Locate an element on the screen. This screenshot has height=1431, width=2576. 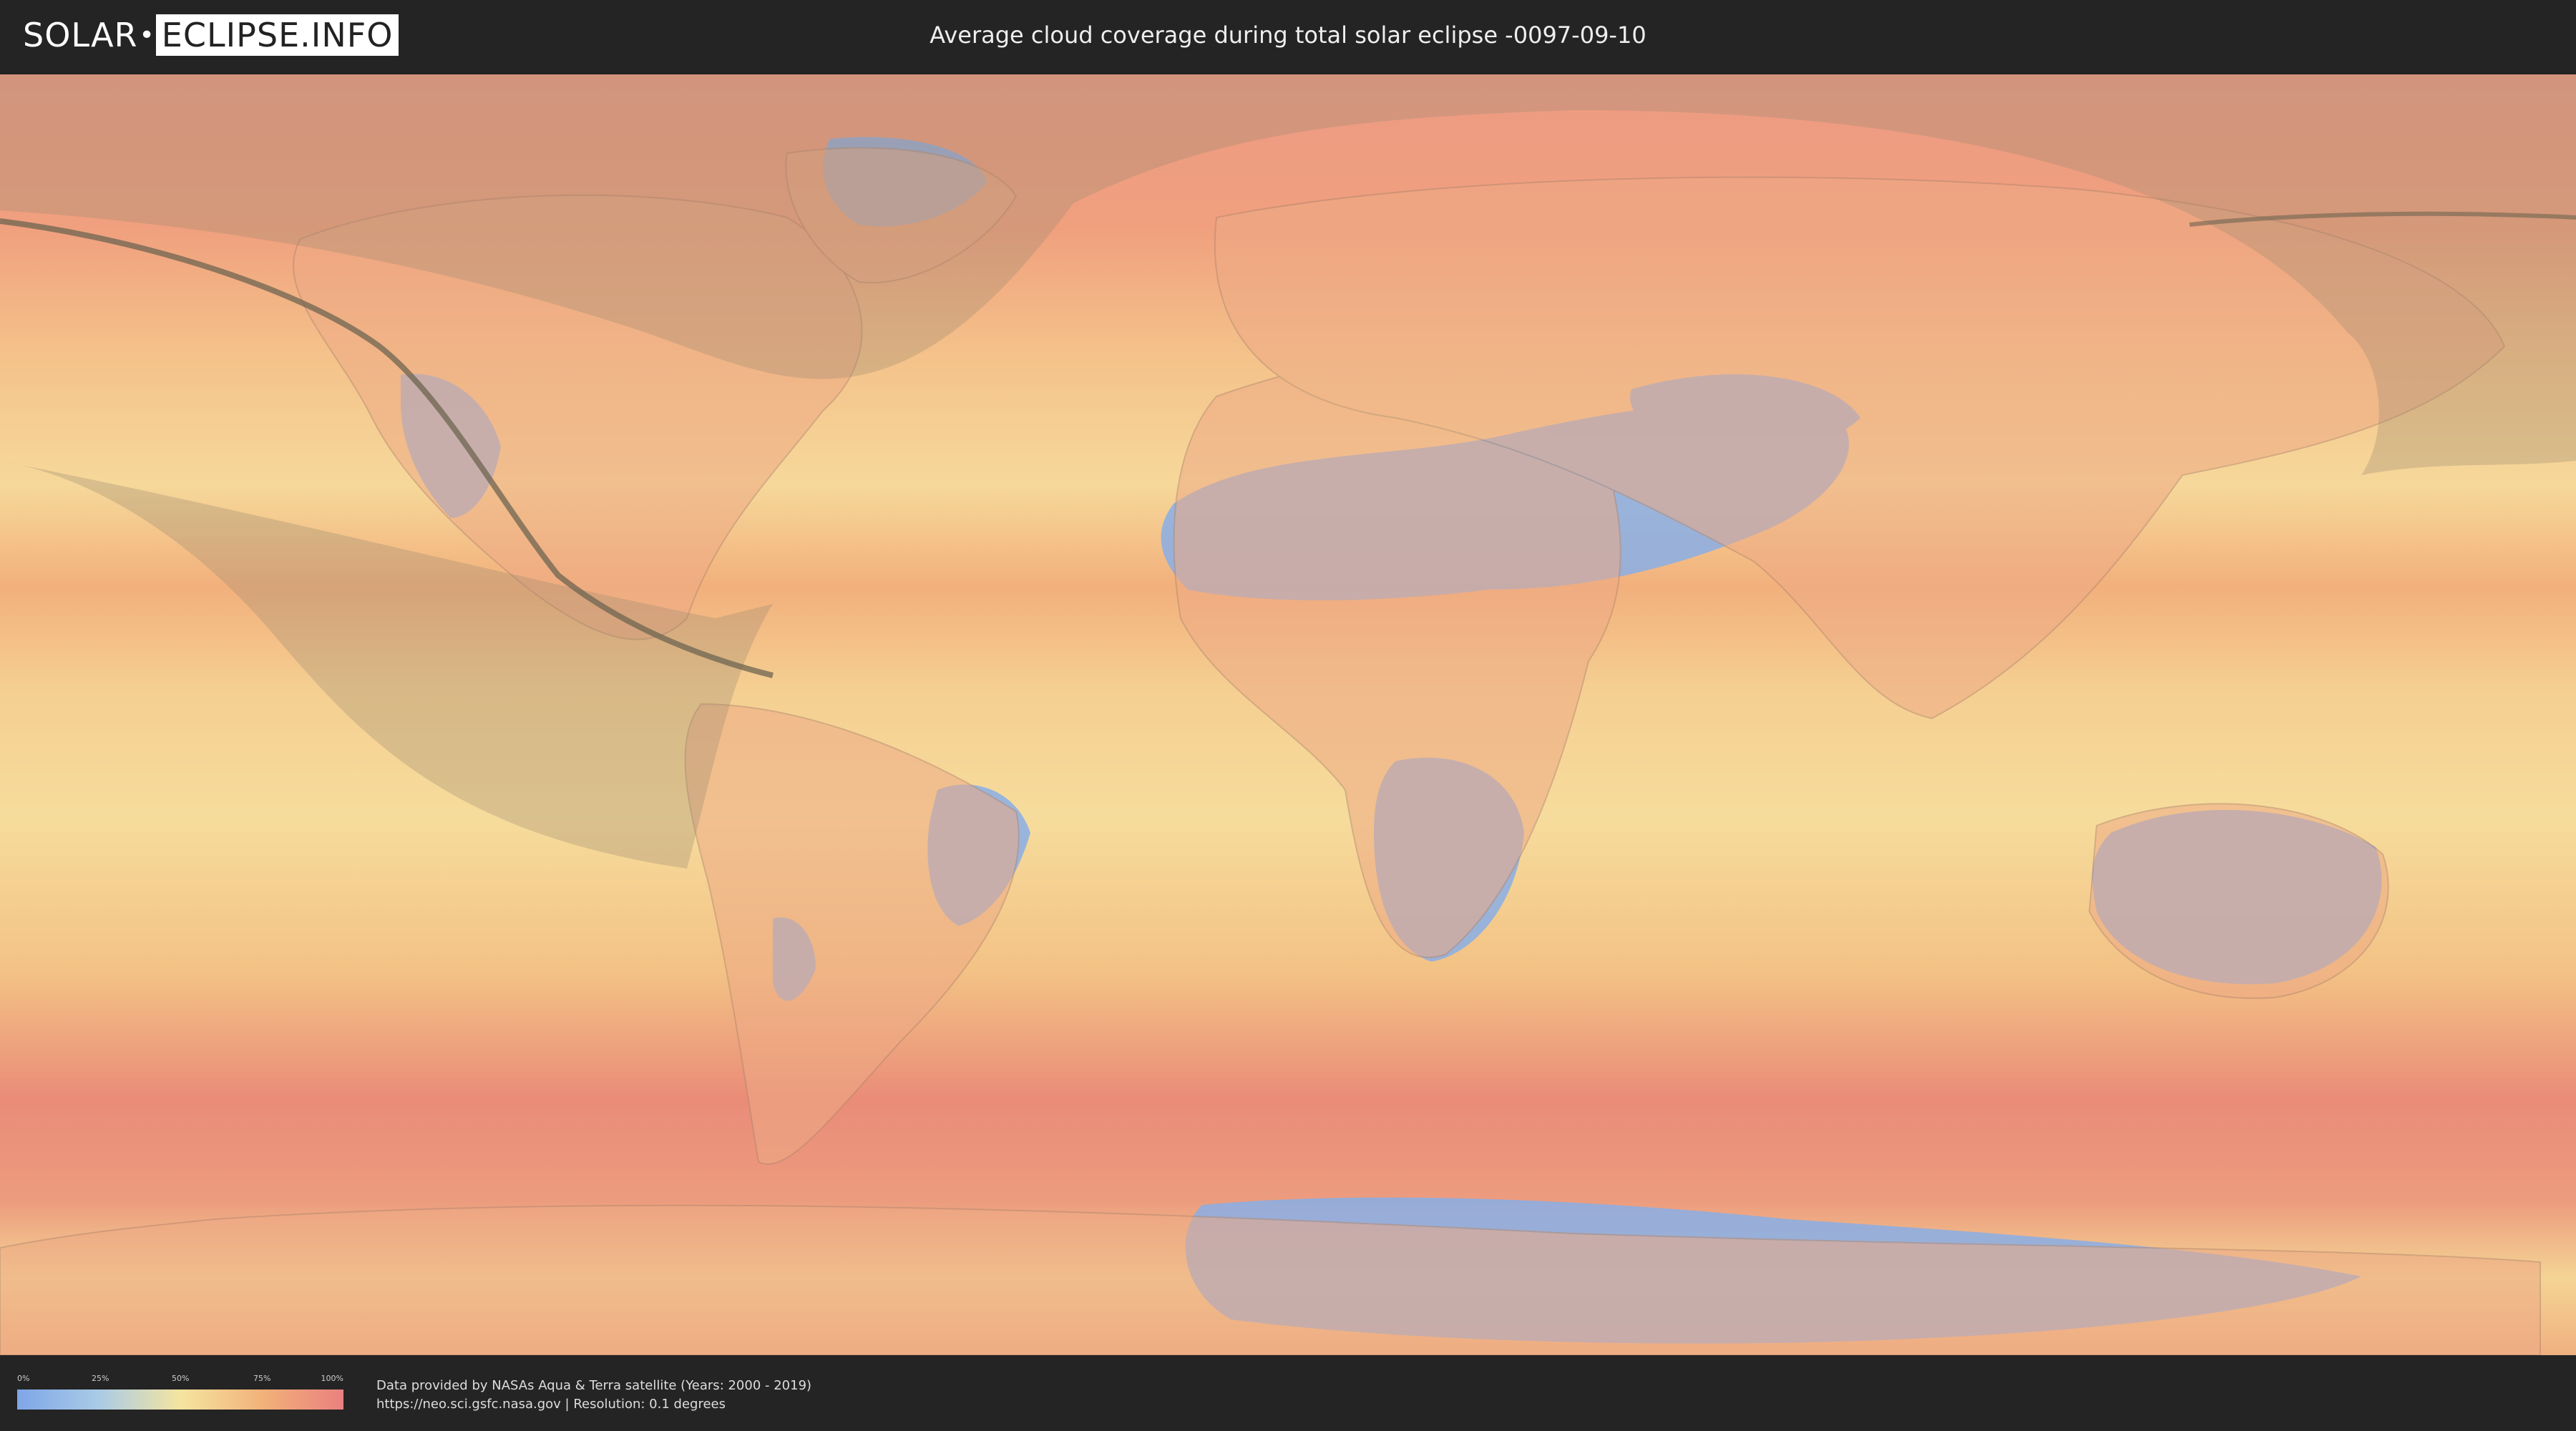
legend-tick-0: 0% is located at coordinates (23, 1378).